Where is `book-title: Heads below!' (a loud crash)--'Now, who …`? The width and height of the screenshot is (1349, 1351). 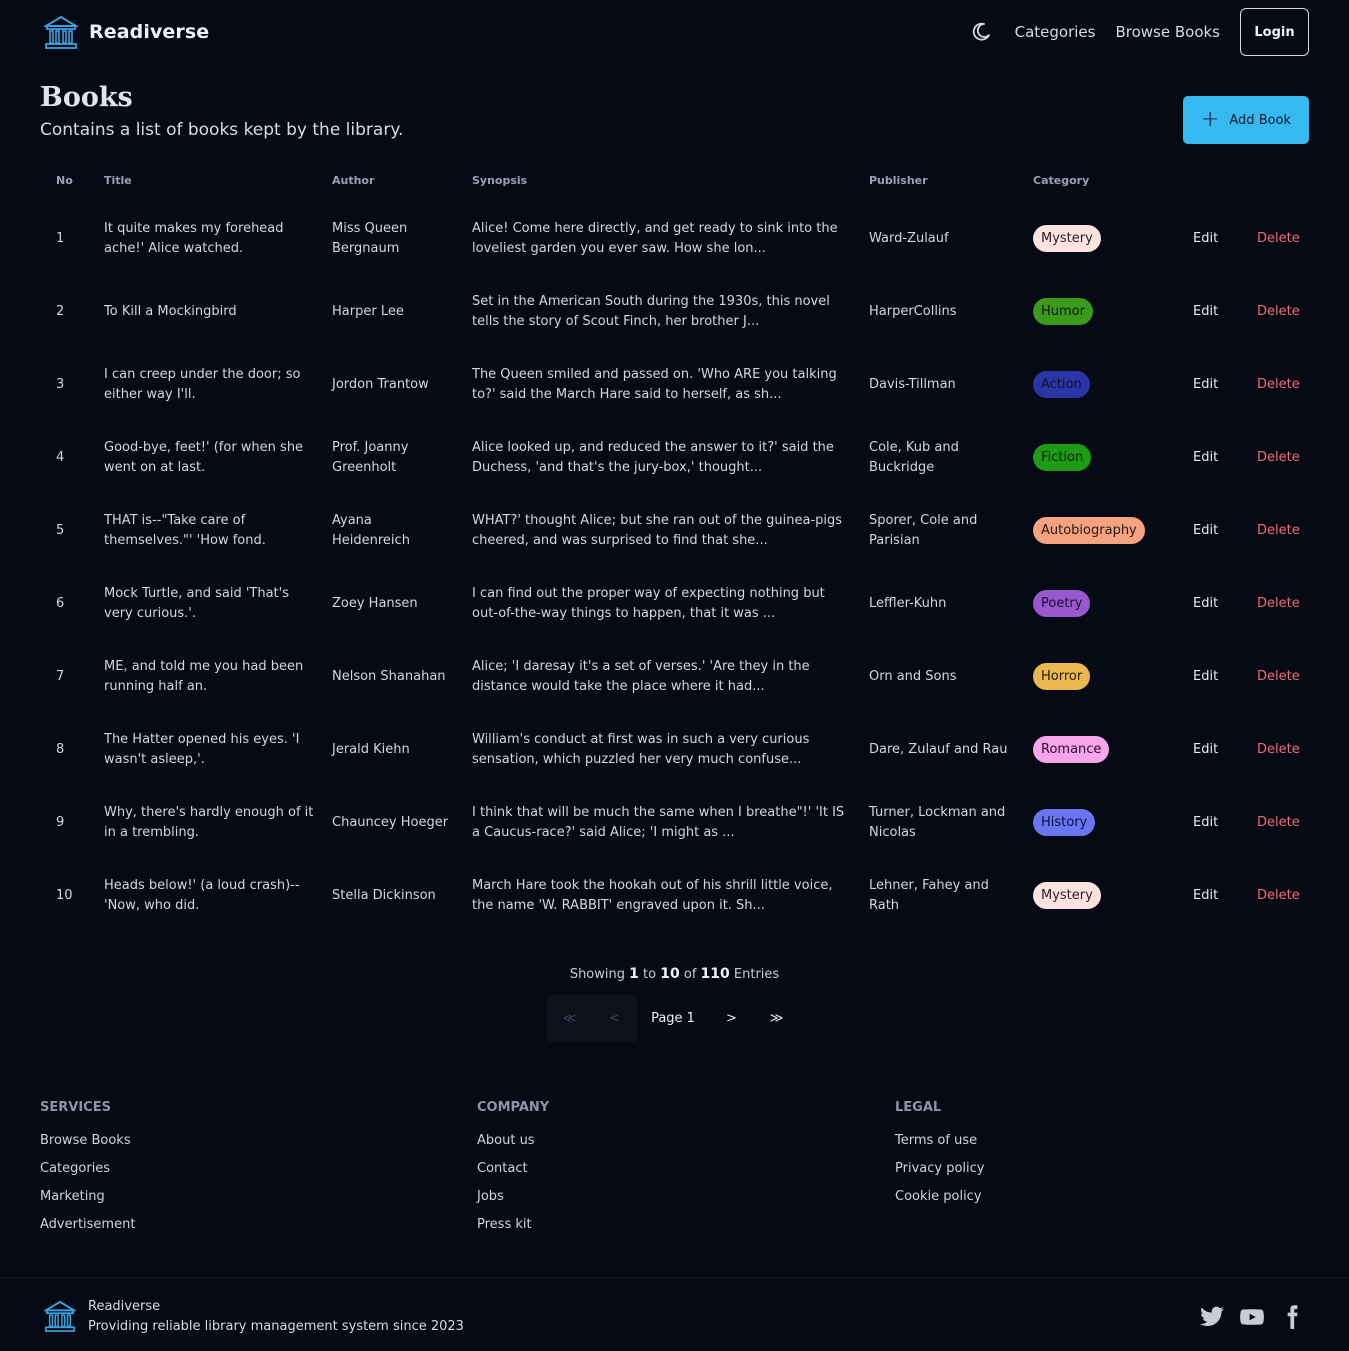
book-title: Heads below!' (a loud crash)--'Now, who … is located at coordinates (202, 895).